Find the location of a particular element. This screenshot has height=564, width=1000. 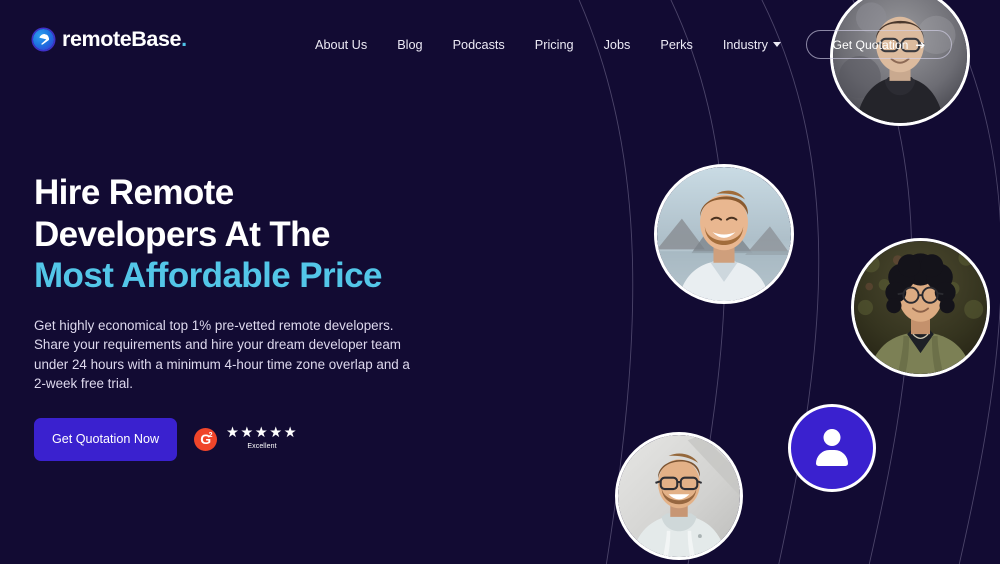

avatar-upper-left is located at coordinates (724, 234).